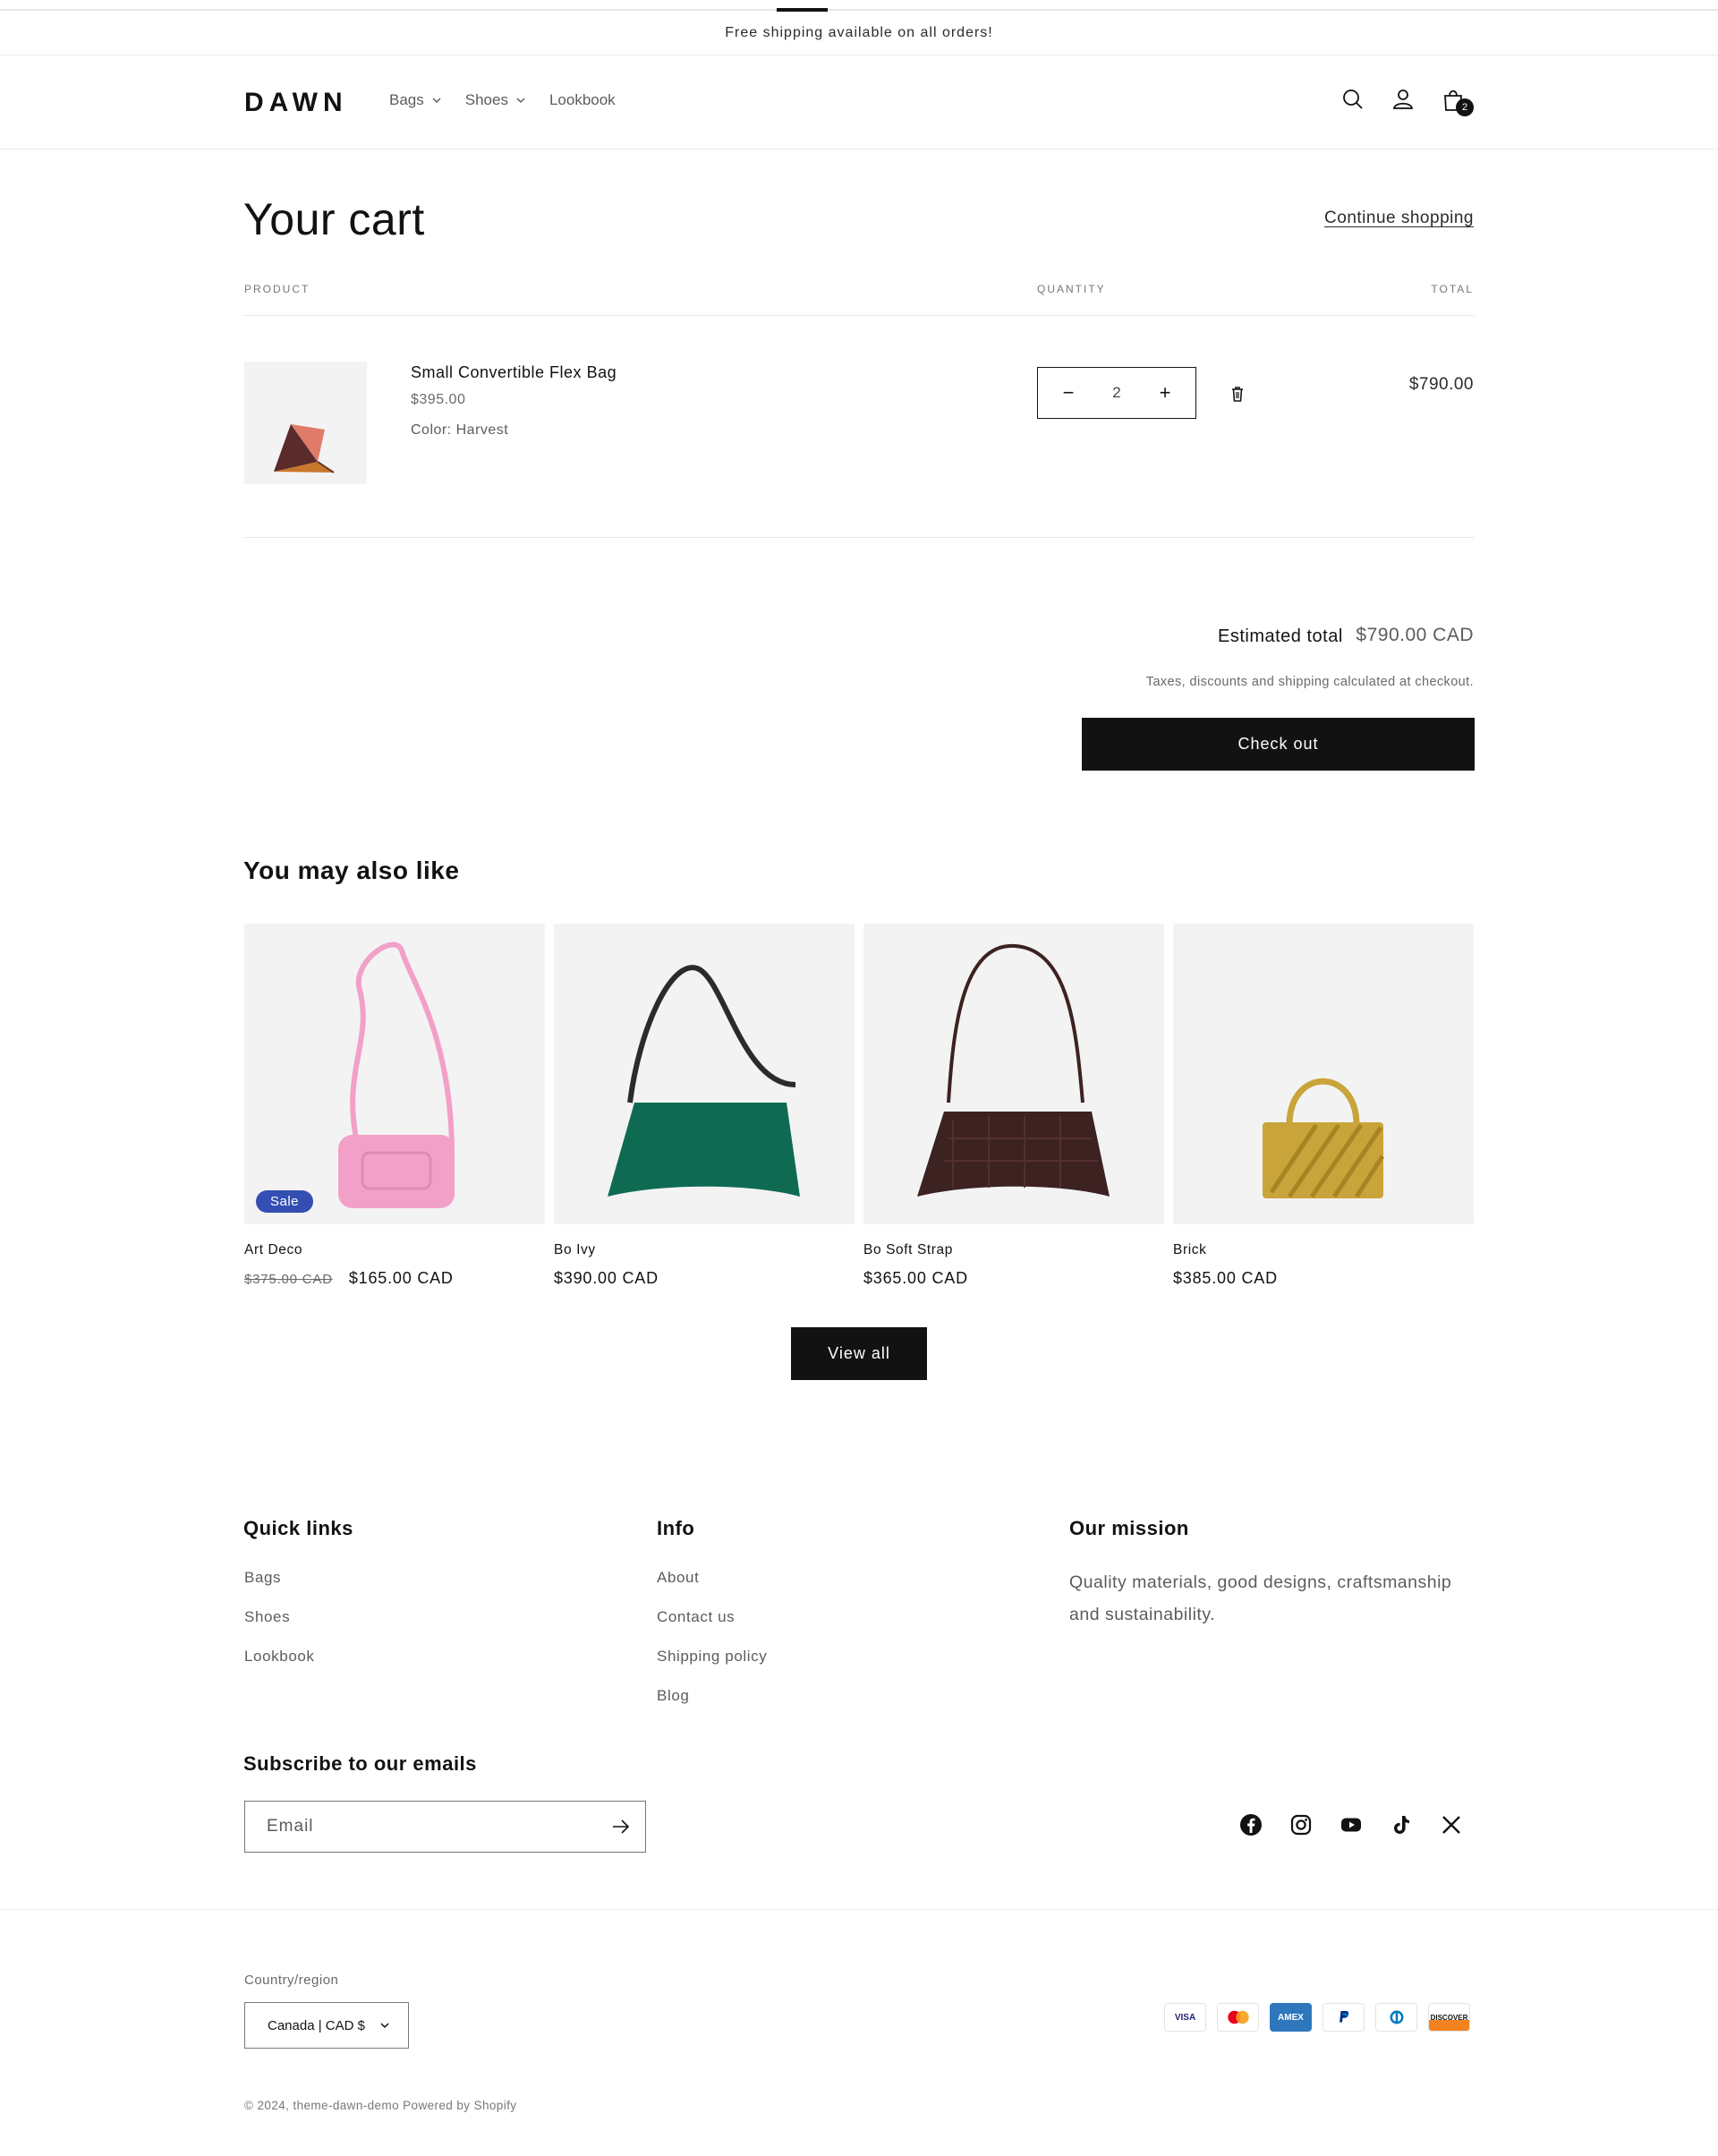  Describe the element at coordinates (1238, 2017) in the screenshot. I see `mastercard-icon` at that location.